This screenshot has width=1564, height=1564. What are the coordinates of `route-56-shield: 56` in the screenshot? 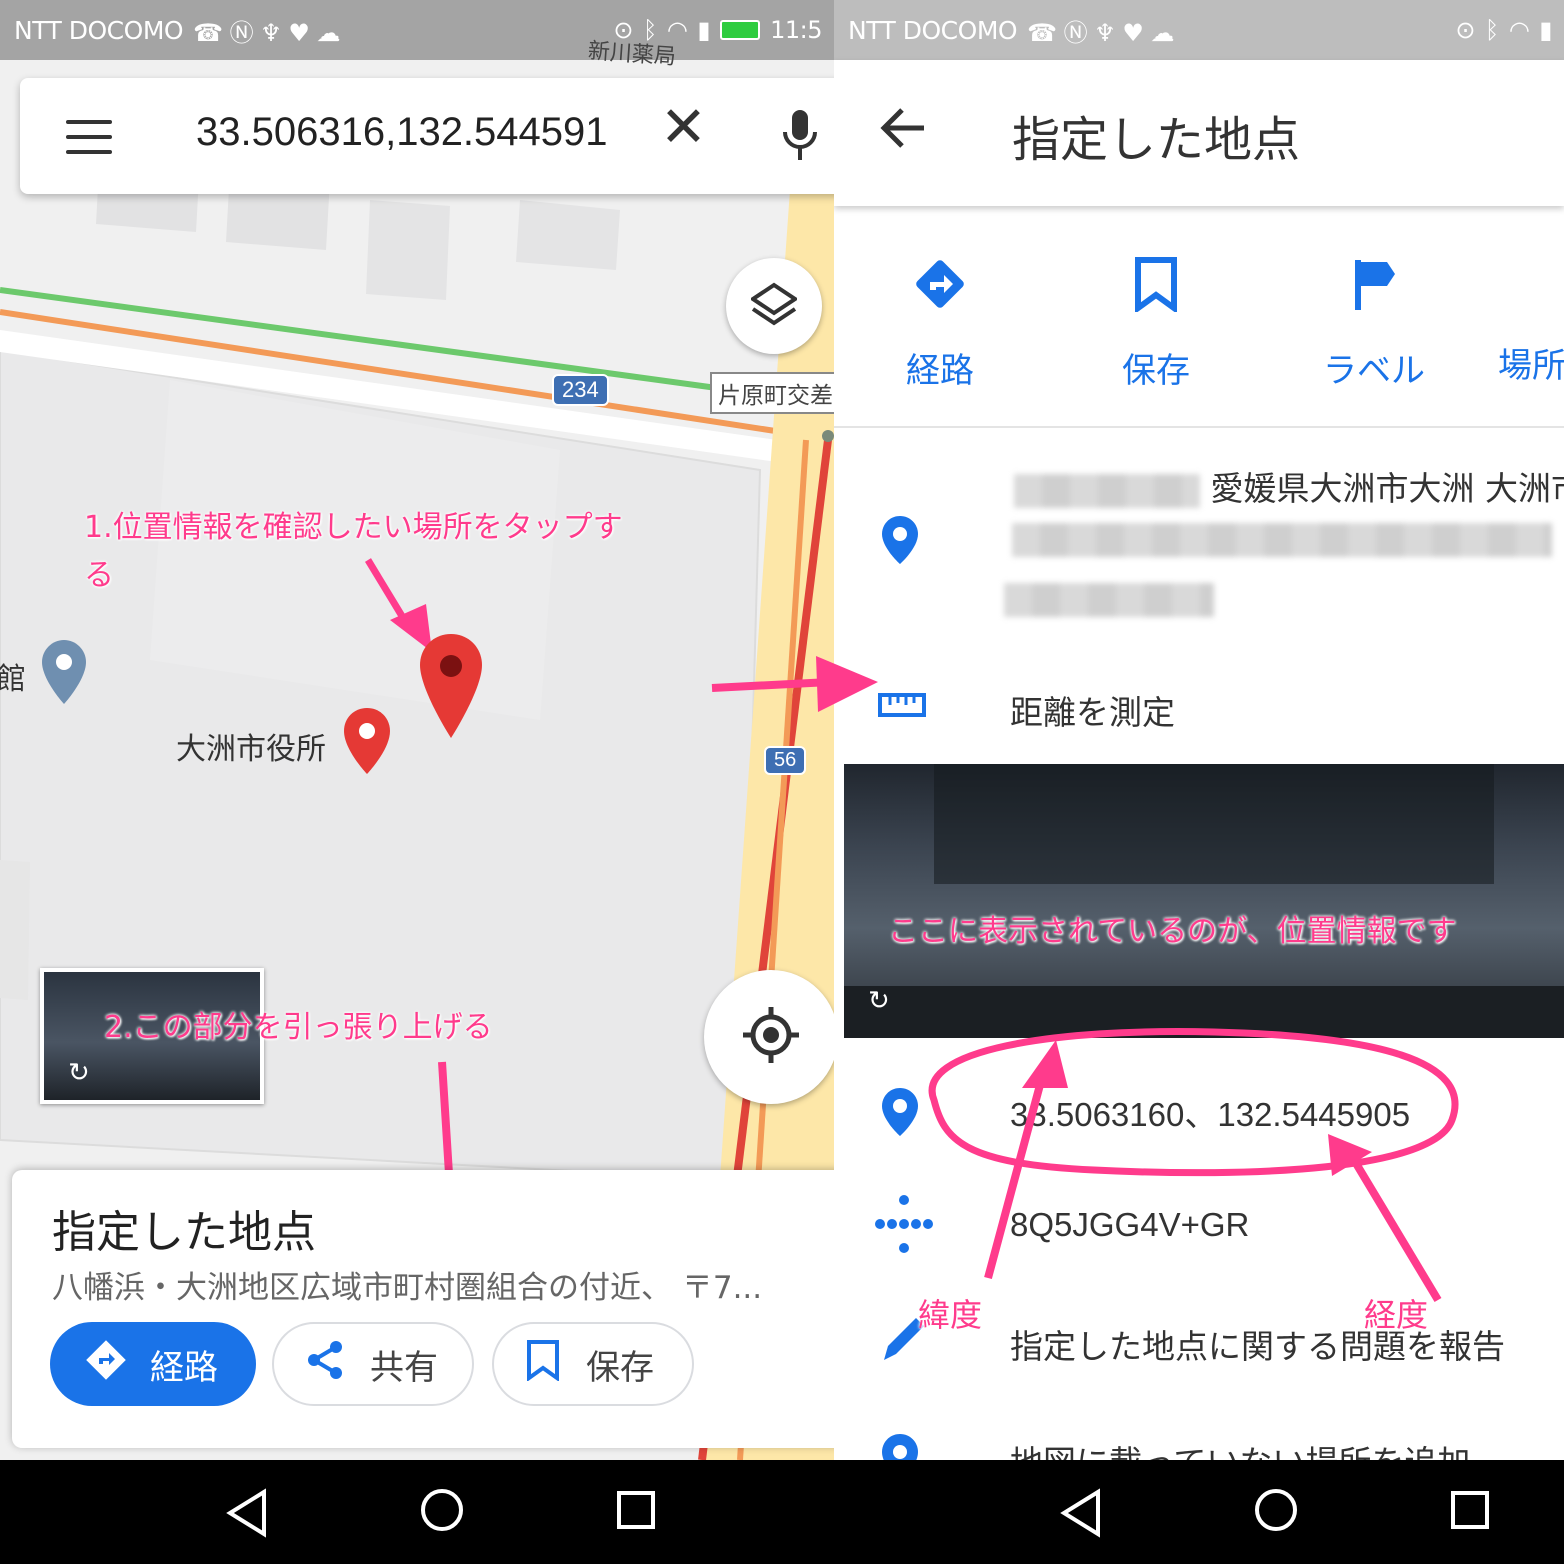 It's located at (785, 760).